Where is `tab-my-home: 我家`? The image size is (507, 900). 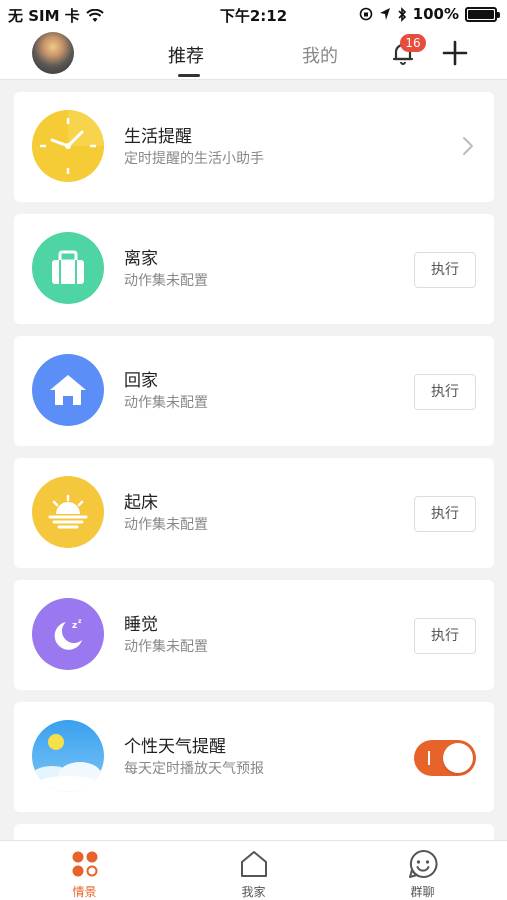
tab-my-home: 我家 is located at coordinates (253, 870).